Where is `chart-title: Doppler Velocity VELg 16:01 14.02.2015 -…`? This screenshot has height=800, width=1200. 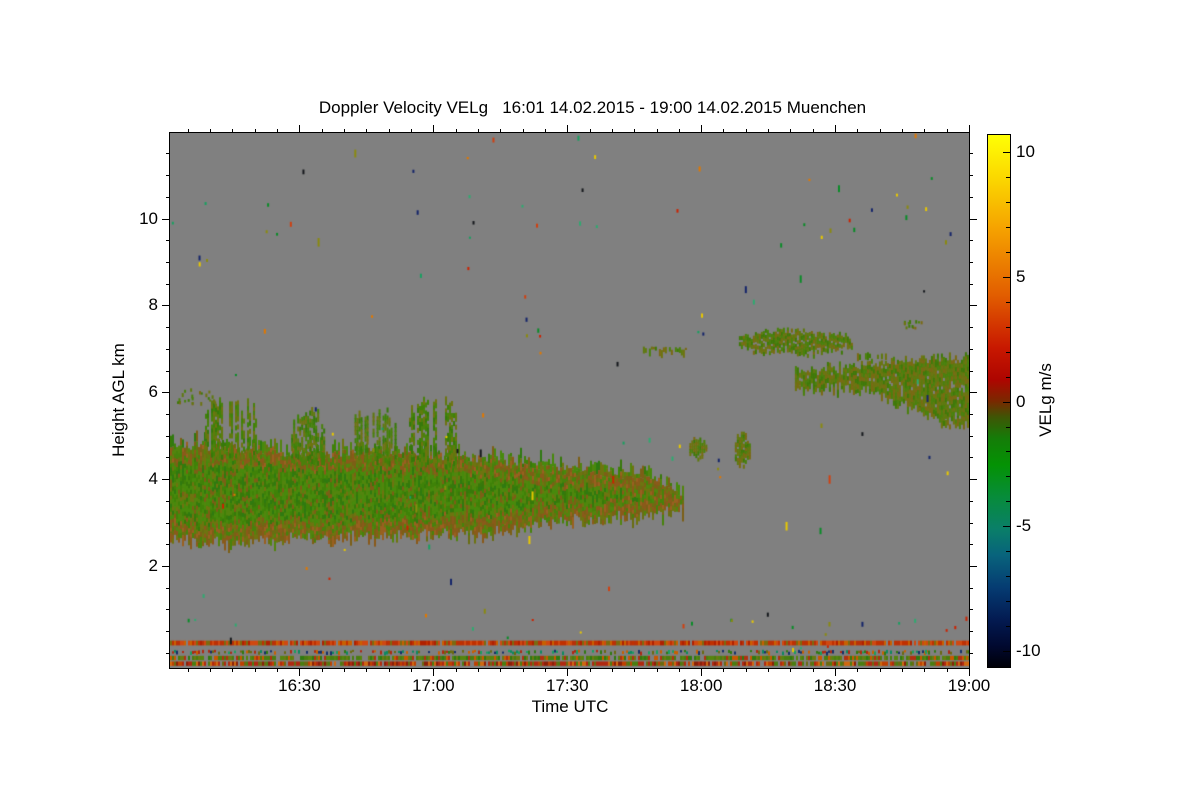 chart-title: Doppler Velocity VELg 16:01 14.02.2015 -… is located at coordinates (592, 107).